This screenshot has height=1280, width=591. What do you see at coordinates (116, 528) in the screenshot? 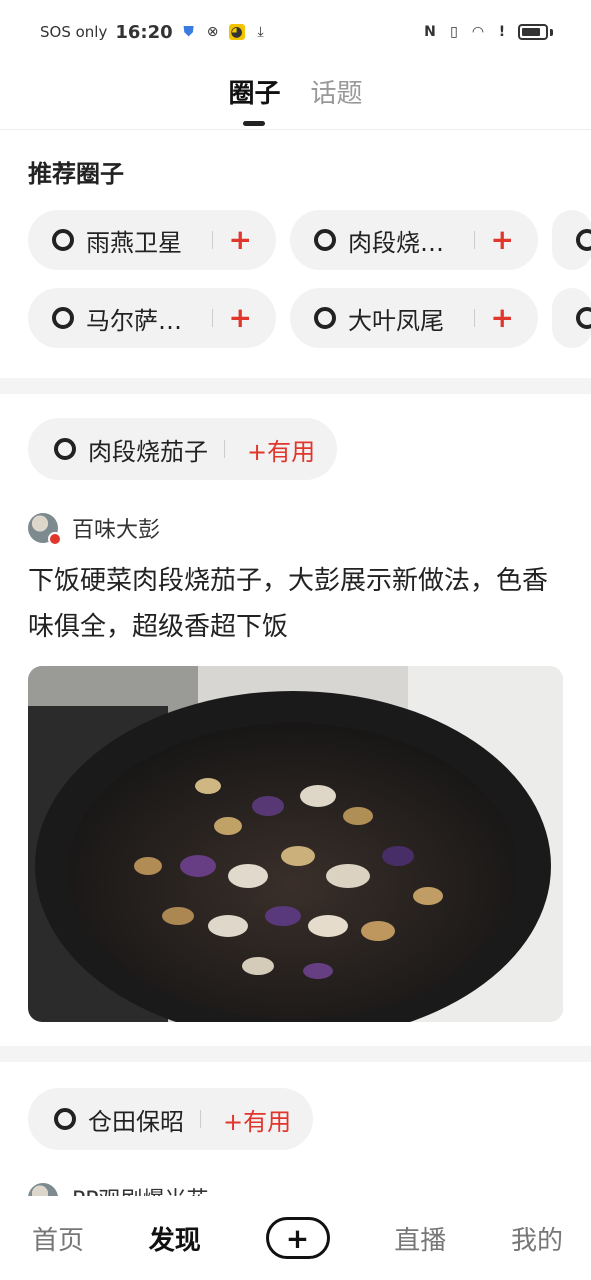
I see `author-name: 百味大彭` at bounding box center [116, 528].